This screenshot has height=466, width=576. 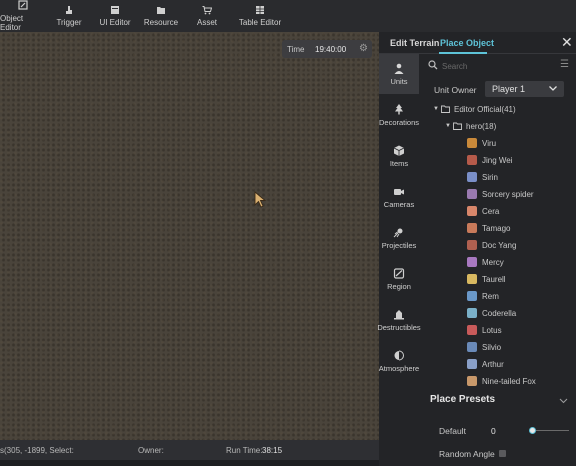 I want to click on unit-list-item: Coderella, so click(x=491, y=313).